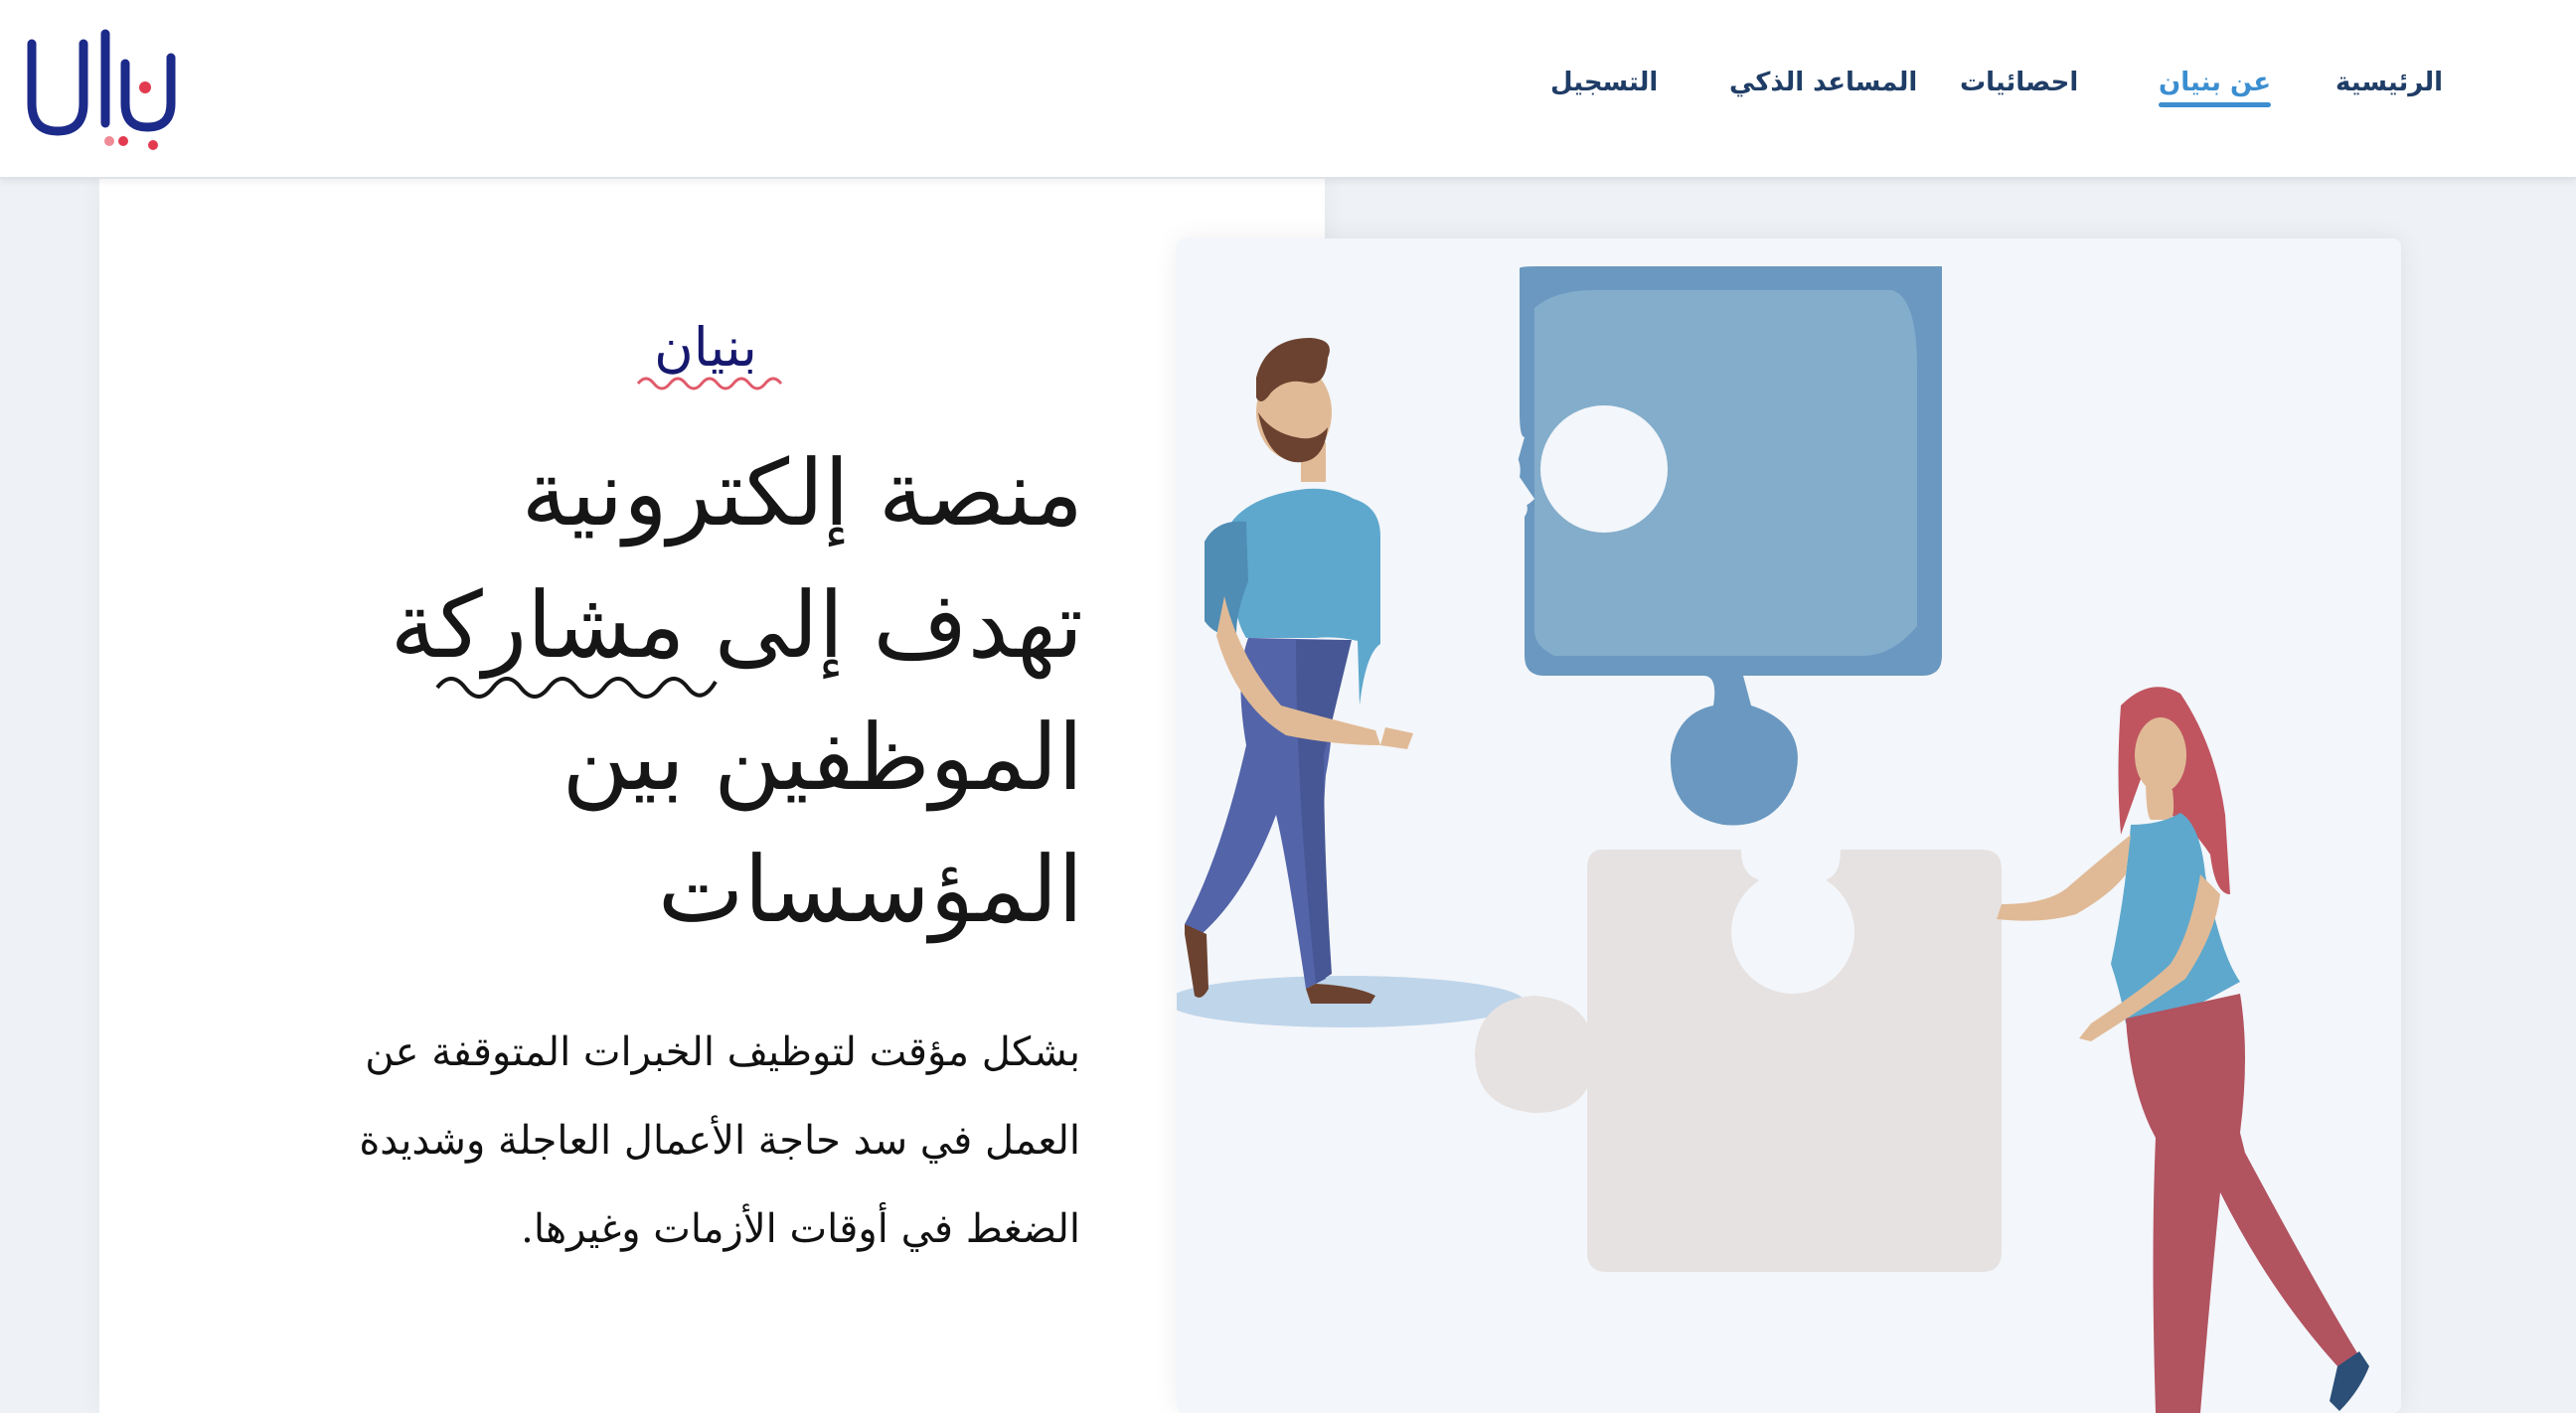 This screenshot has width=2576, height=1413. I want to click on nav-about: عن بنيان, so click(2215, 87).